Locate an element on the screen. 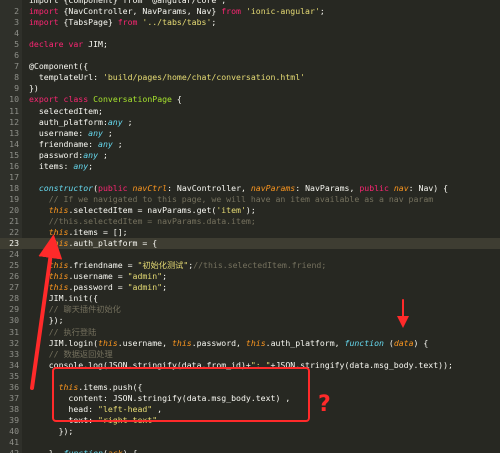 Image resolution: width=500 pixels, height=453 pixels. line-number: 18 is located at coordinates (14, 187).